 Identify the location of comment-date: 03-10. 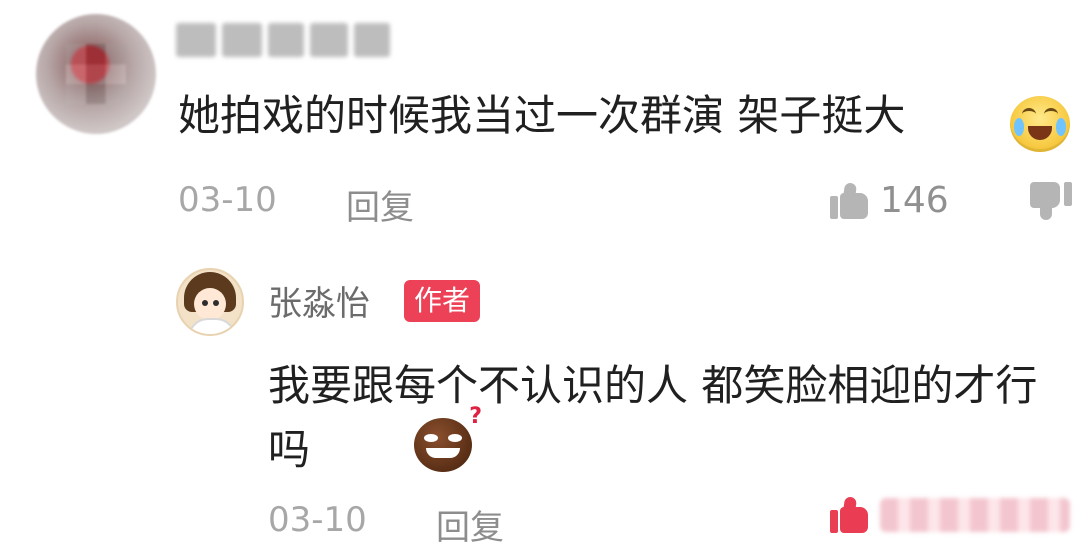
(227, 200).